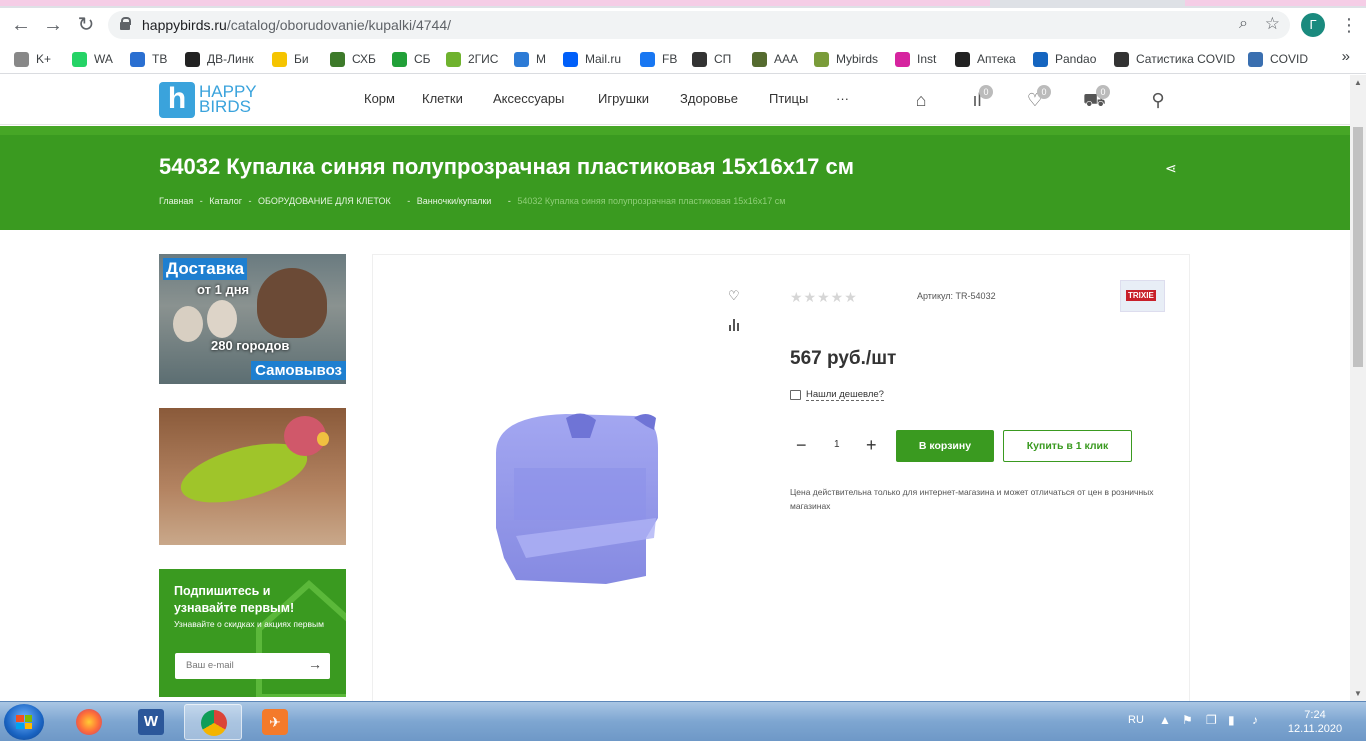 The image size is (1366, 741). I want to click on start-button, so click(24, 722).